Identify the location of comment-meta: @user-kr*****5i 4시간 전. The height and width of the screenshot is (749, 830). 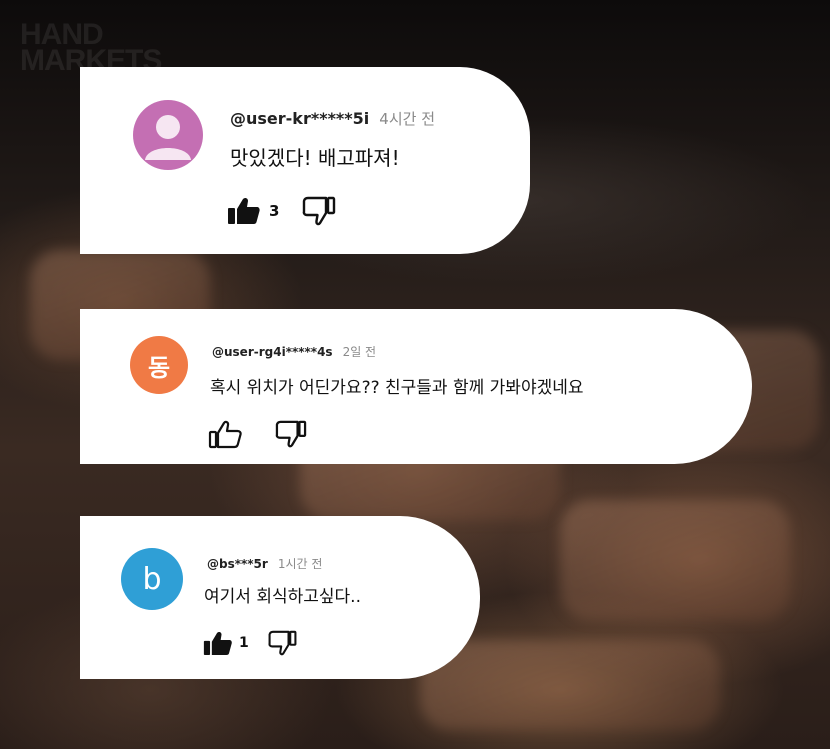
(332, 118).